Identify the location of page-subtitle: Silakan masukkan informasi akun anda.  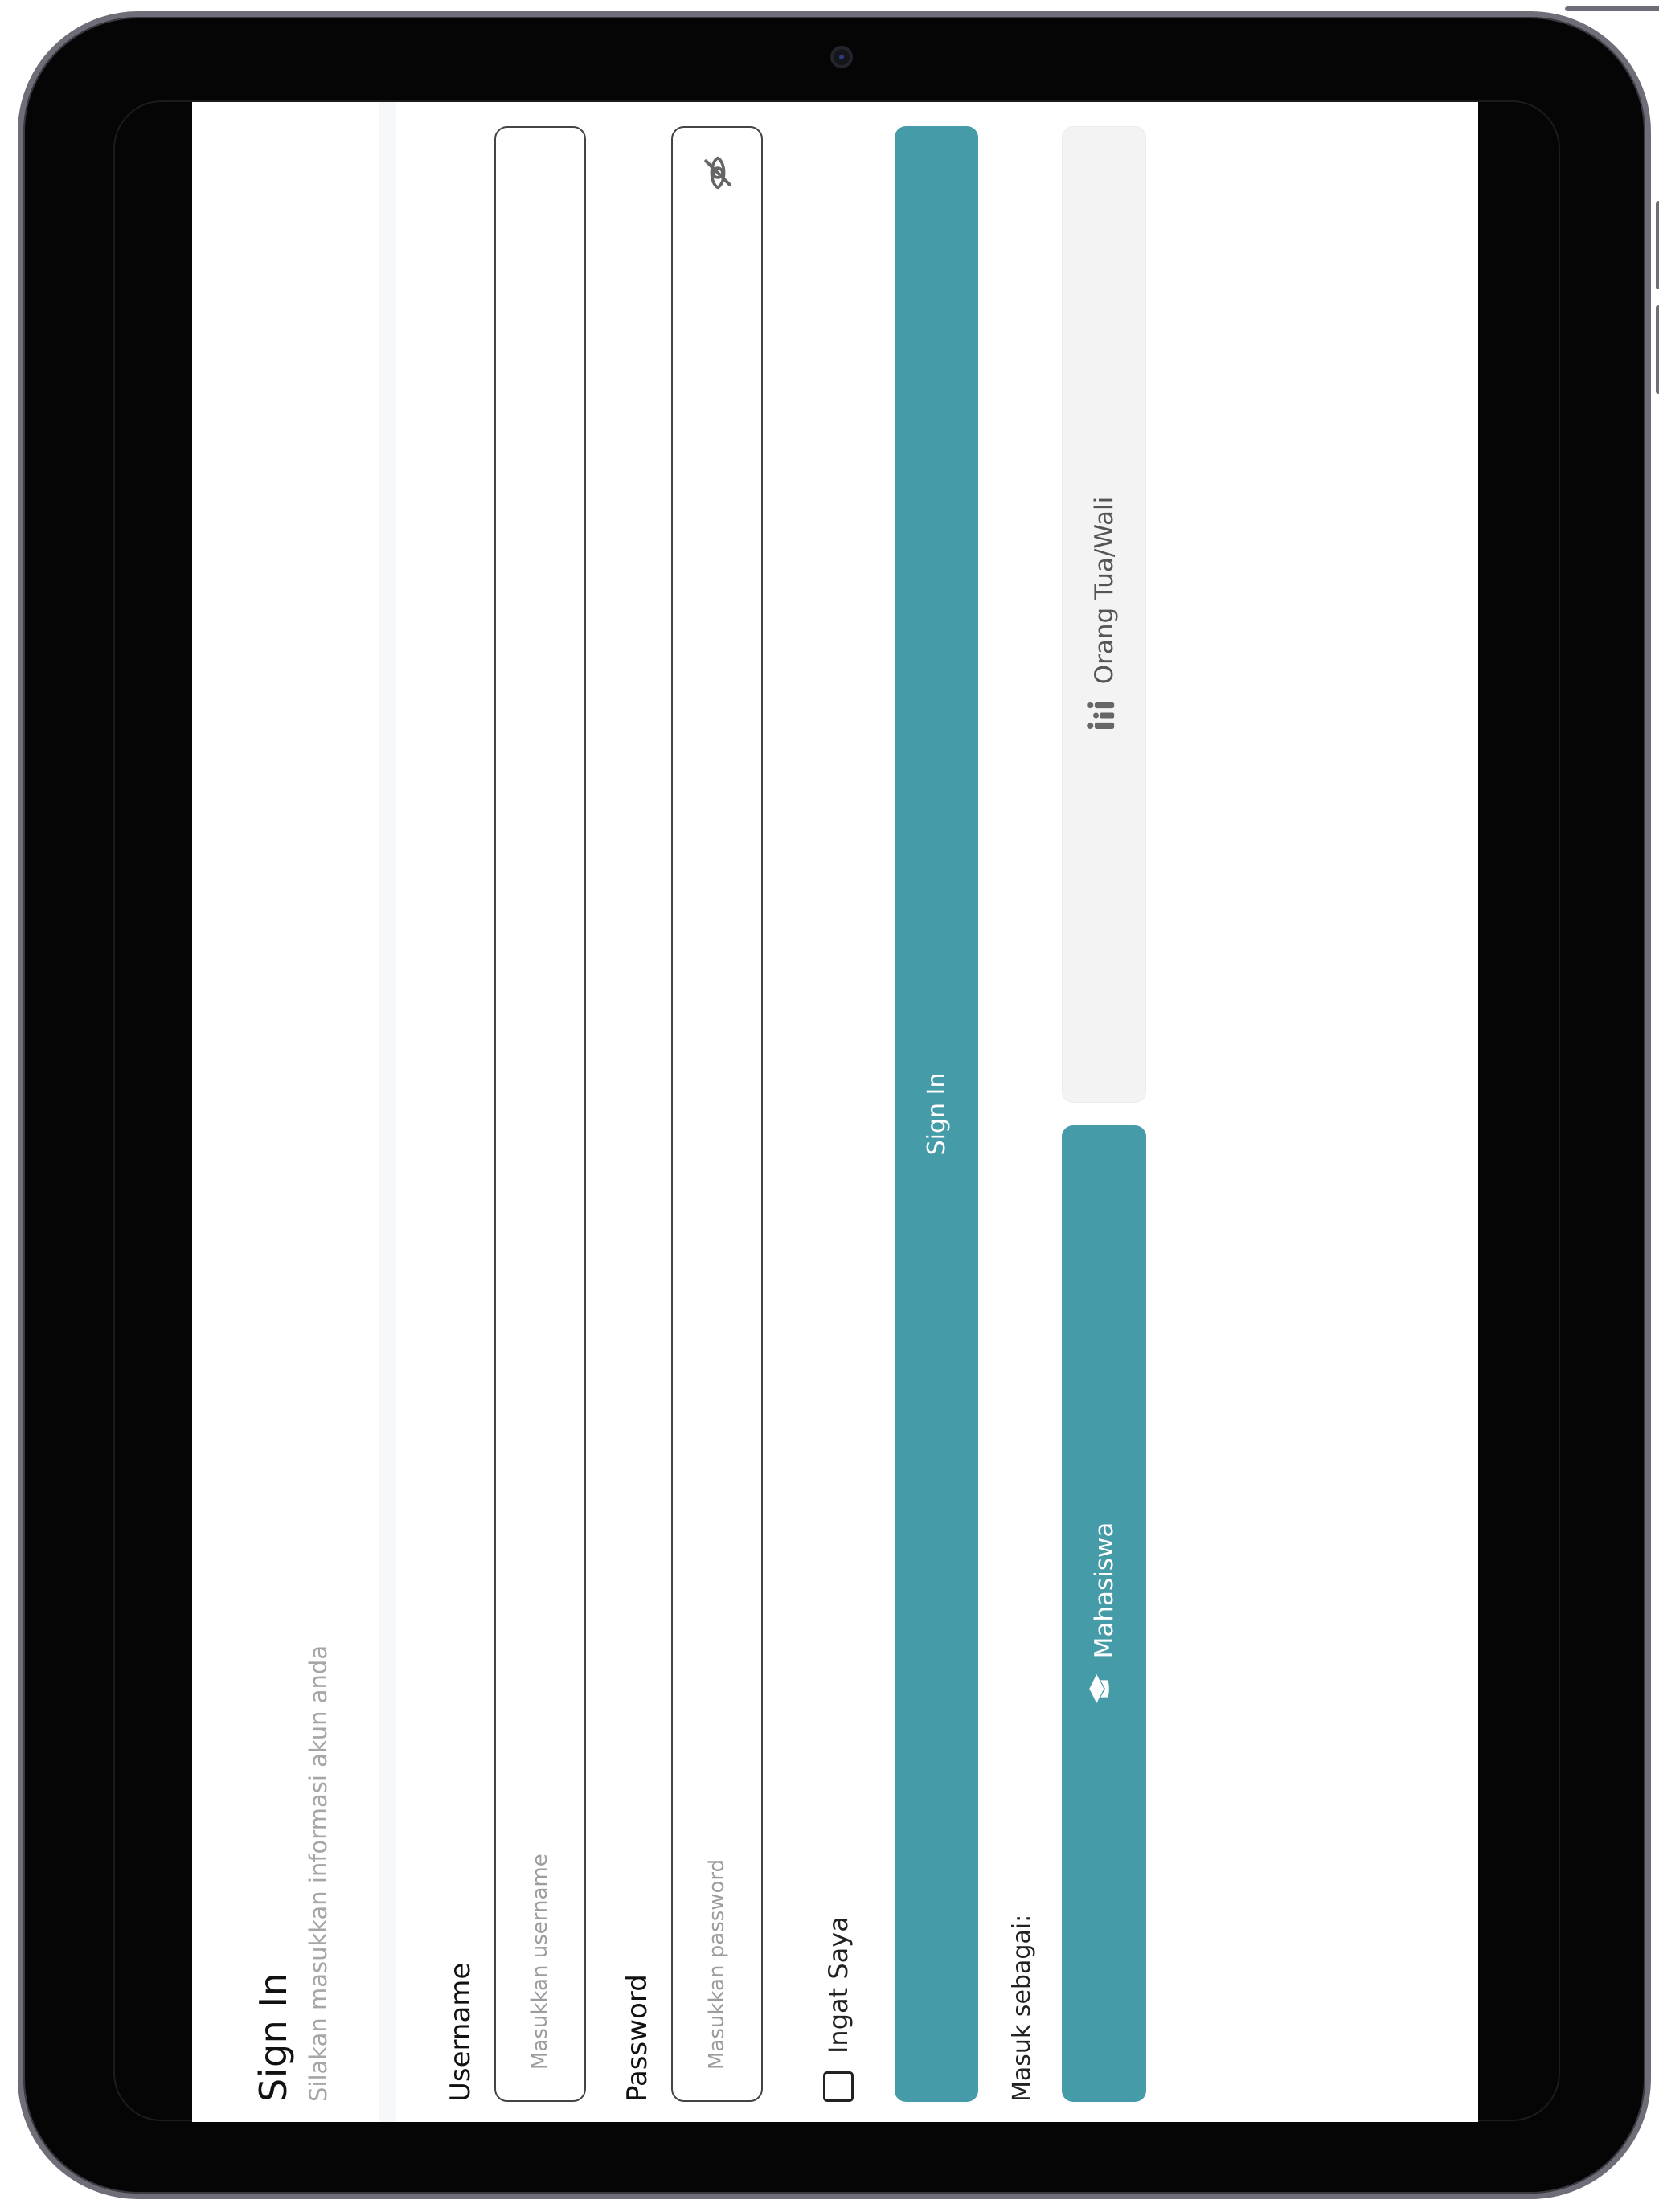
(318, 1874).